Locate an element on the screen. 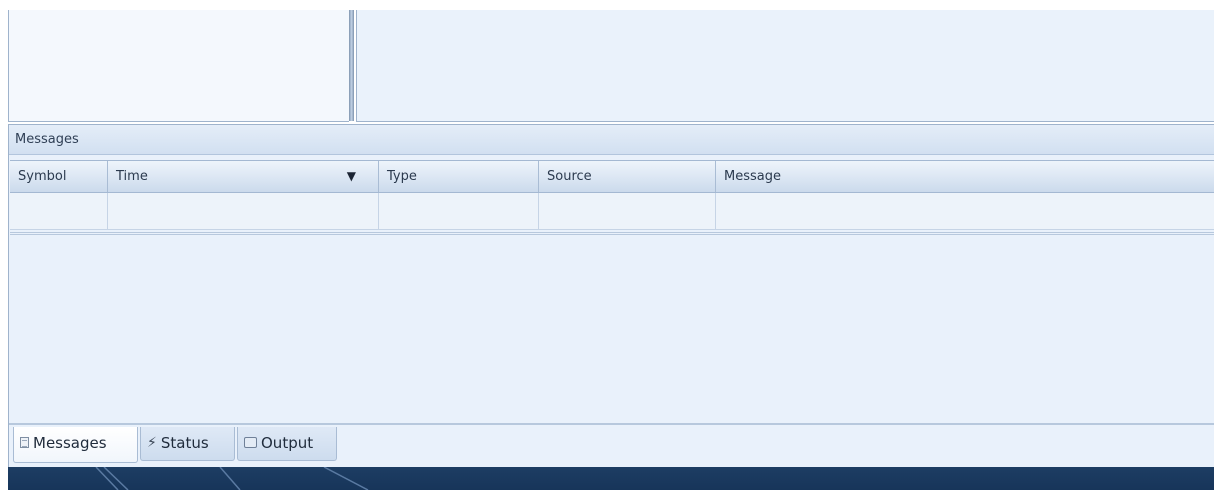 This screenshot has height=490, width=1214. cell-type is located at coordinates (459, 211).